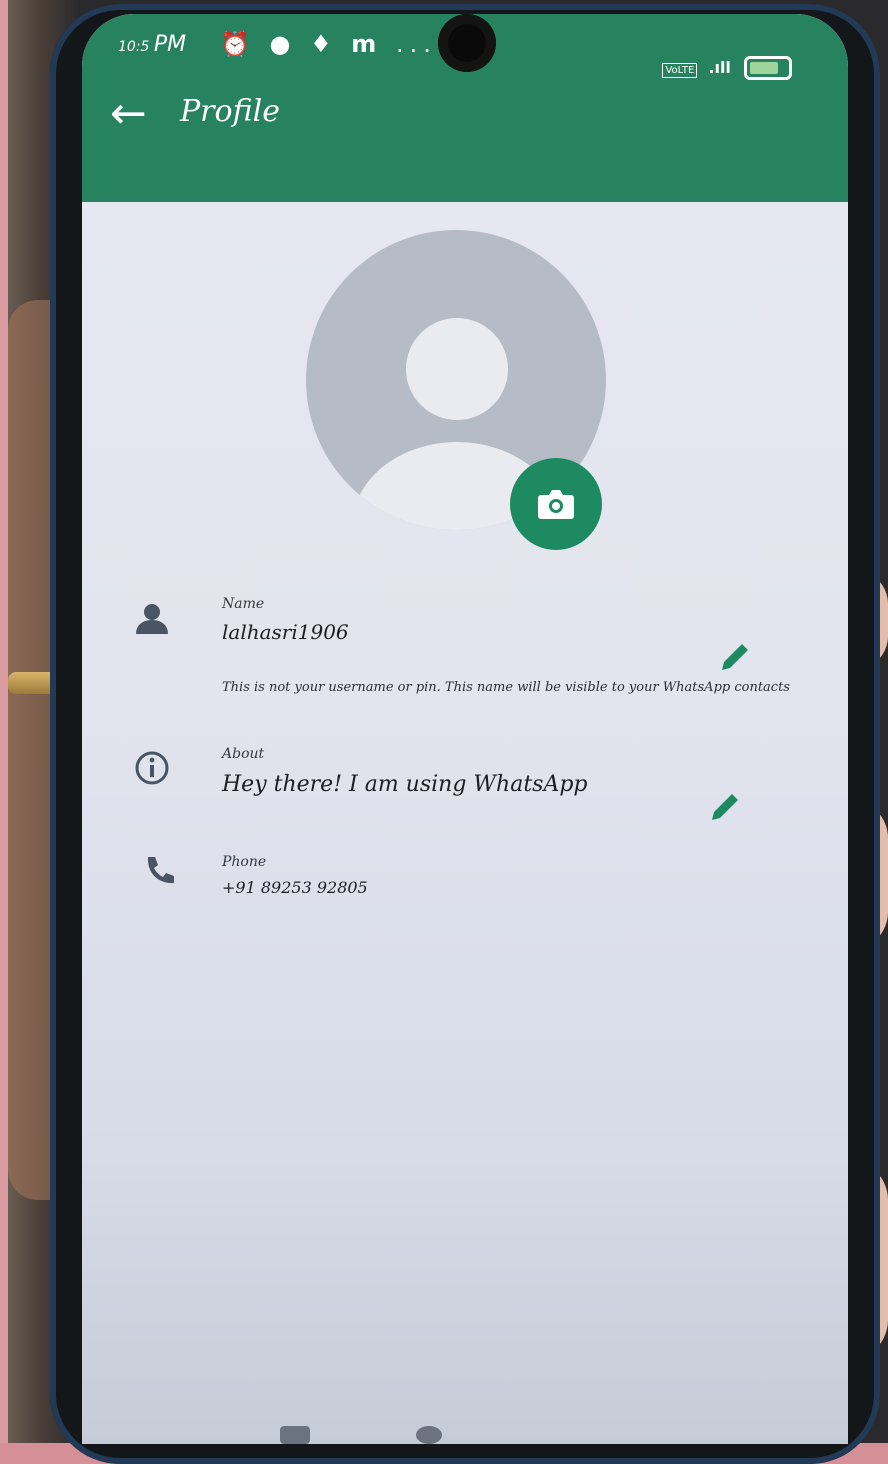  What do you see at coordinates (405, 784) in the screenshot?
I see `about-value: Hey there! I am using WhatsApp` at bounding box center [405, 784].